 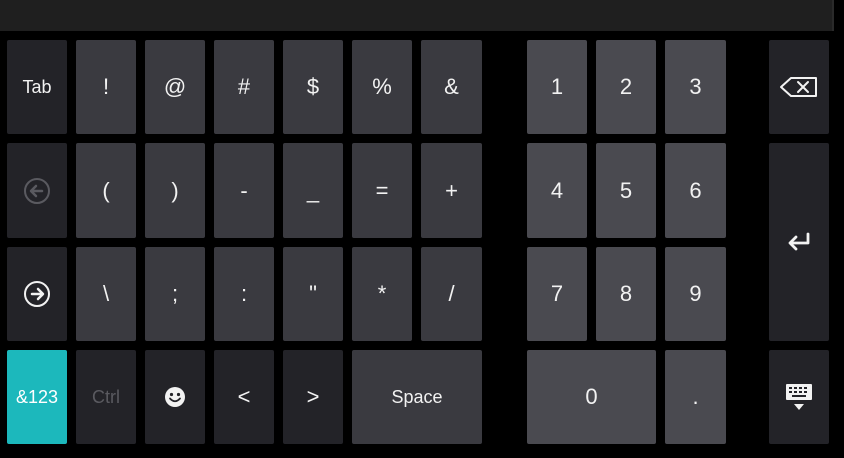 I want to click on key-label: $, so click(x=313, y=86).